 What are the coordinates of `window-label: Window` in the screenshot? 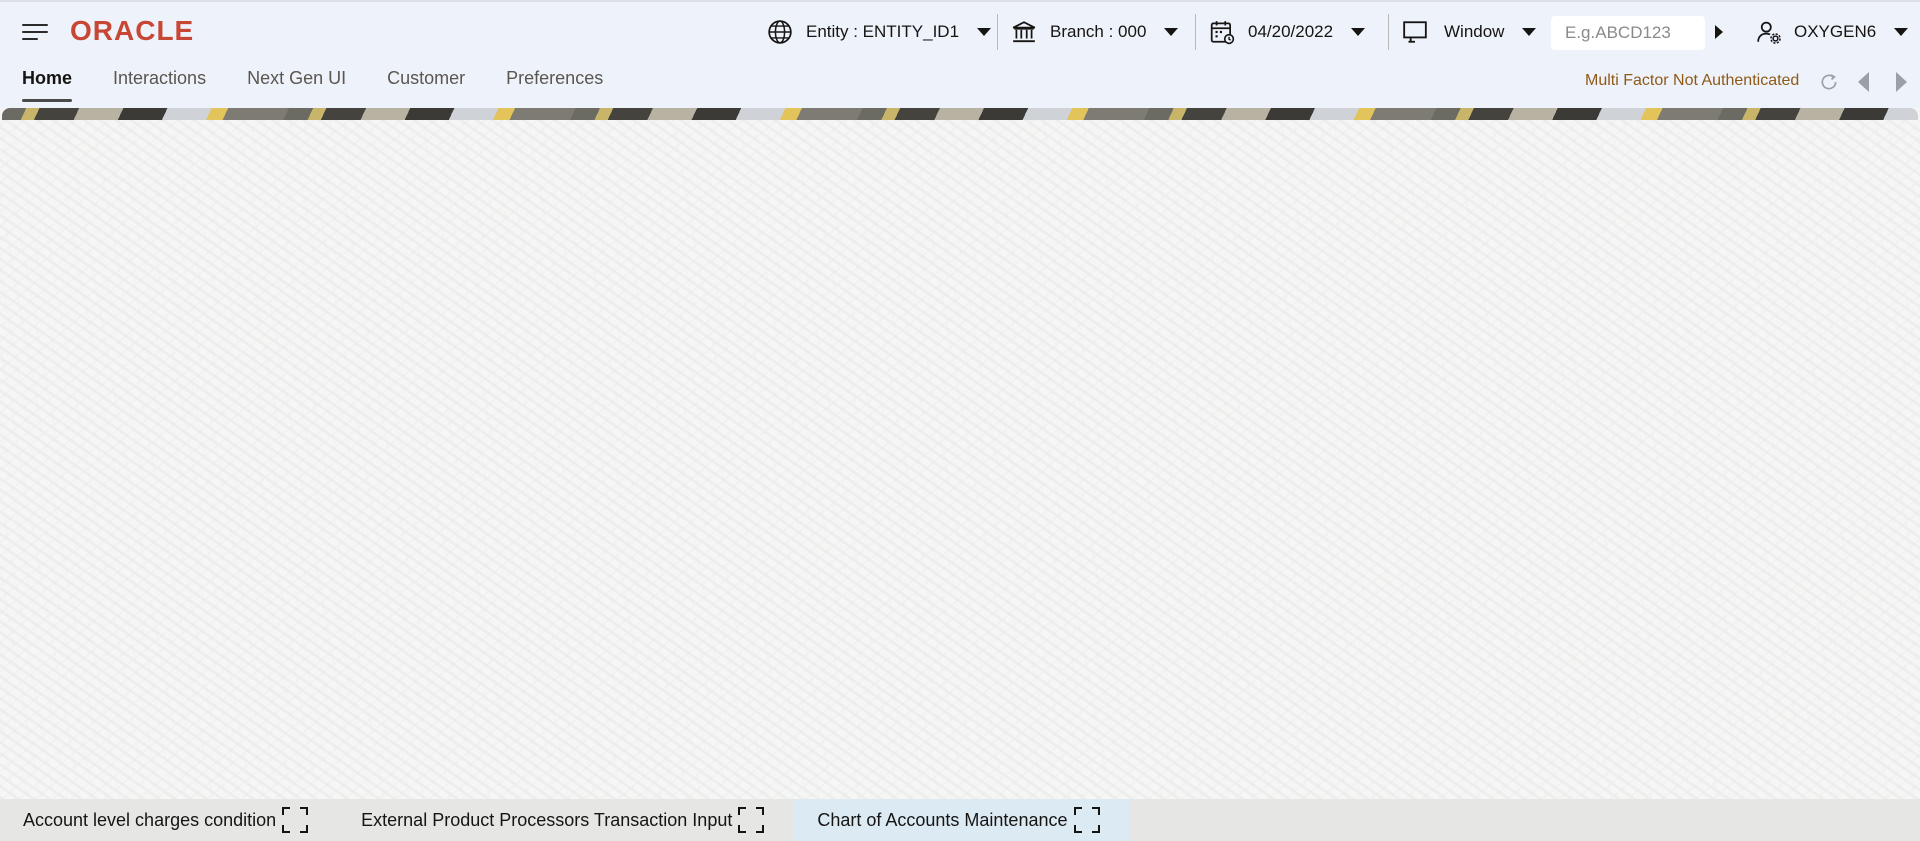 It's located at (1474, 31).